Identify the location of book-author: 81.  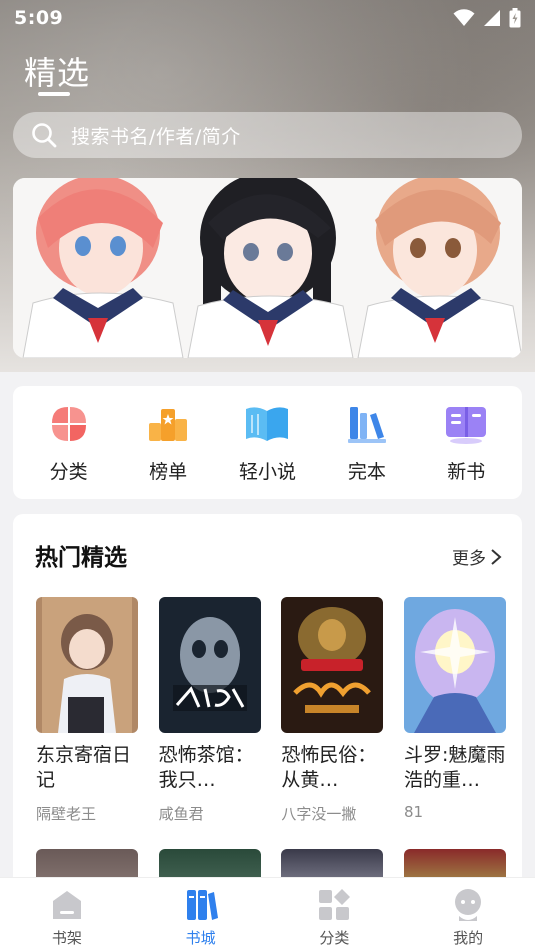
(413, 812).